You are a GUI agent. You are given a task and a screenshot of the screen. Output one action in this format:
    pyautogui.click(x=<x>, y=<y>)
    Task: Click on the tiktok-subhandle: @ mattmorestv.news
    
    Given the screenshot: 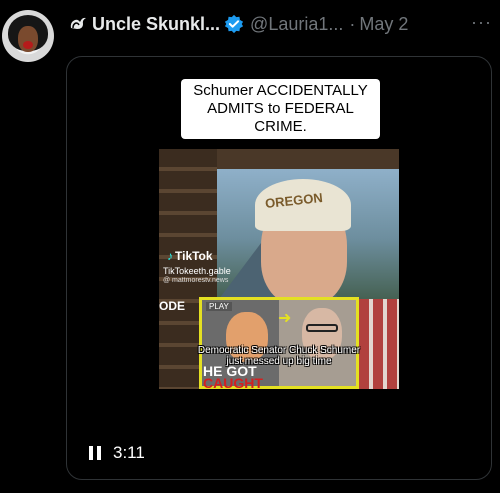 What is the action you would take?
    pyautogui.click(x=196, y=280)
    